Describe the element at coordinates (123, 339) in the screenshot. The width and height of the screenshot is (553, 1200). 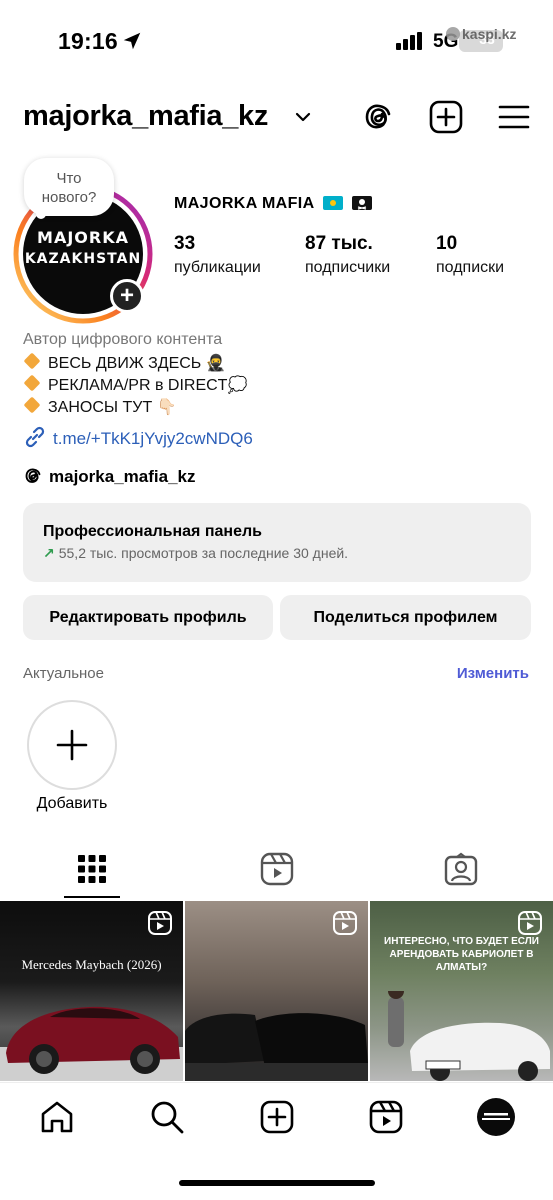
I see `profile-category: Автор цифрового контента` at that location.